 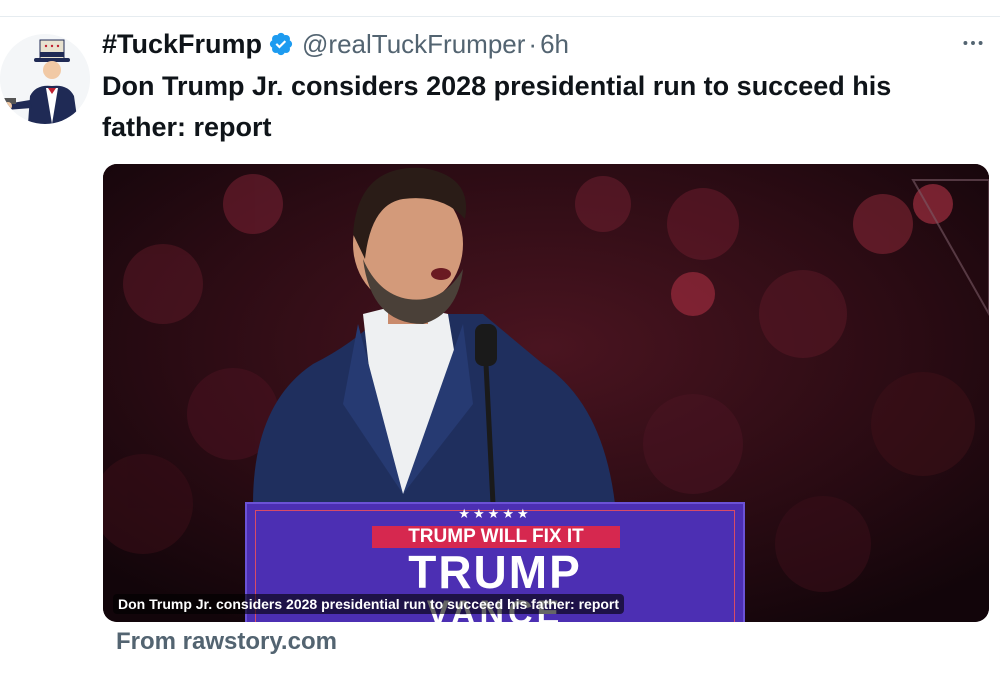 What do you see at coordinates (413, 44) in the screenshot?
I see `user-handle: @realTuckFrumper` at bounding box center [413, 44].